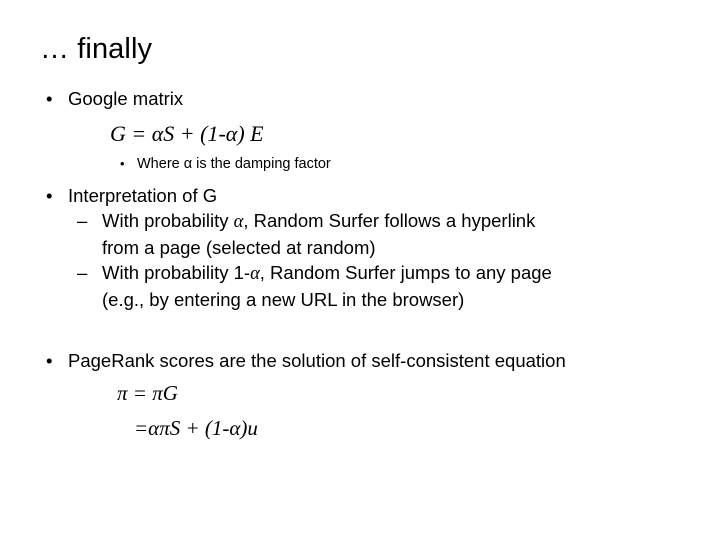  Describe the element at coordinates (126, 98) in the screenshot. I see `bullet-google-matrix-label: Google matrix` at that location.